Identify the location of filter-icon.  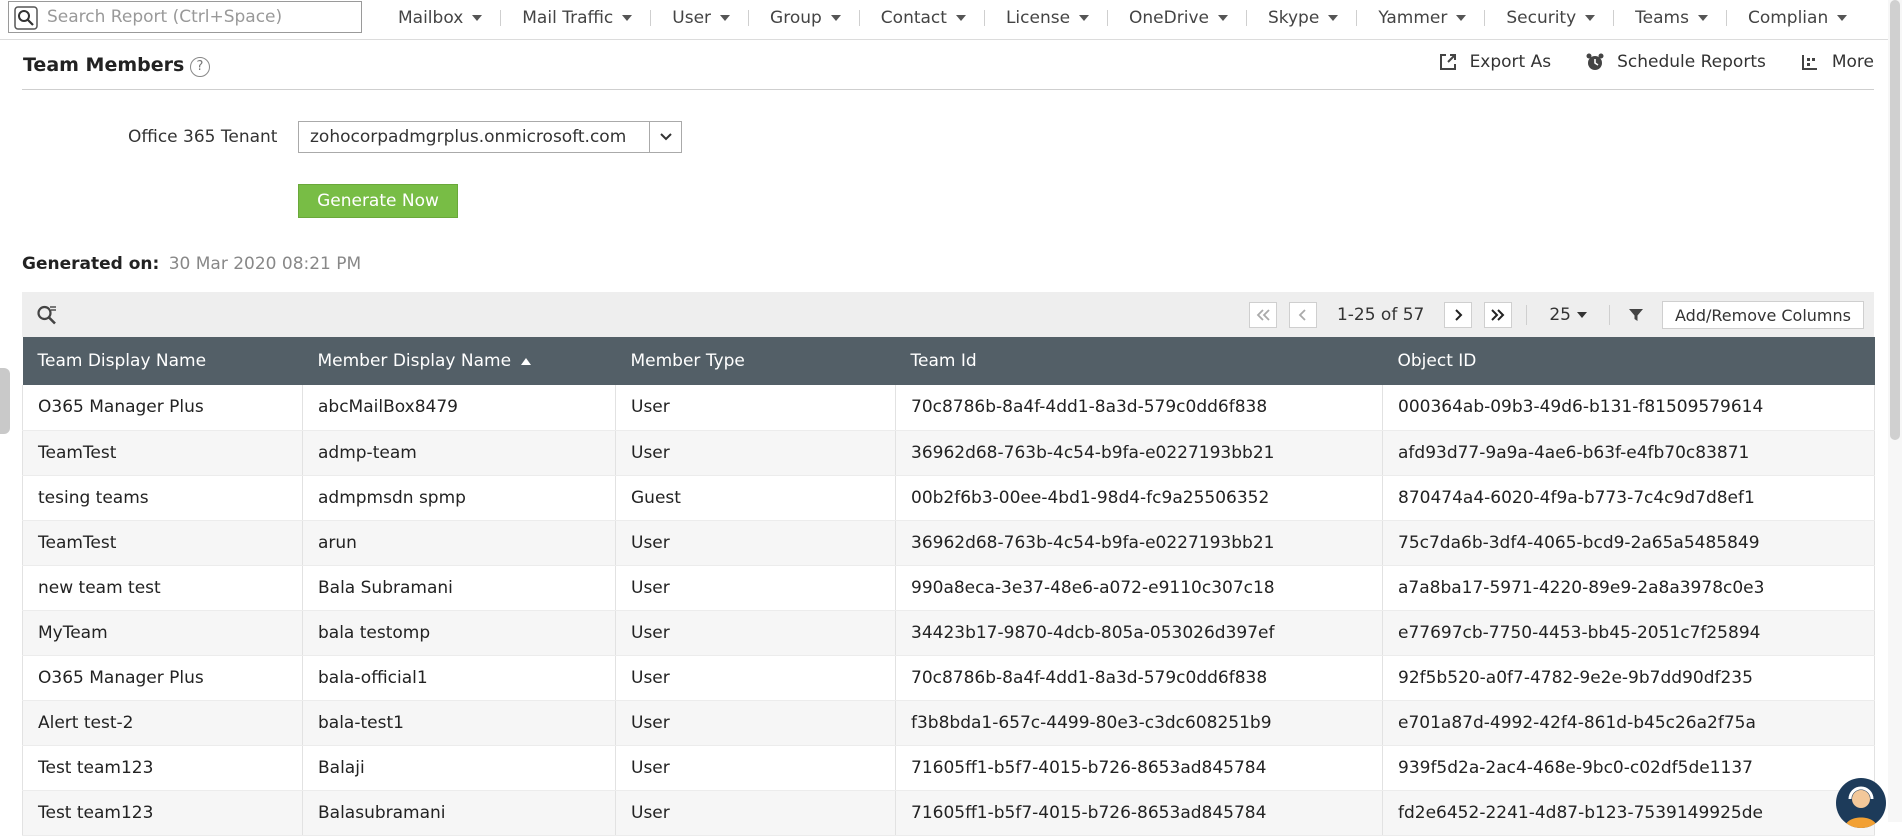
(1636, 315).